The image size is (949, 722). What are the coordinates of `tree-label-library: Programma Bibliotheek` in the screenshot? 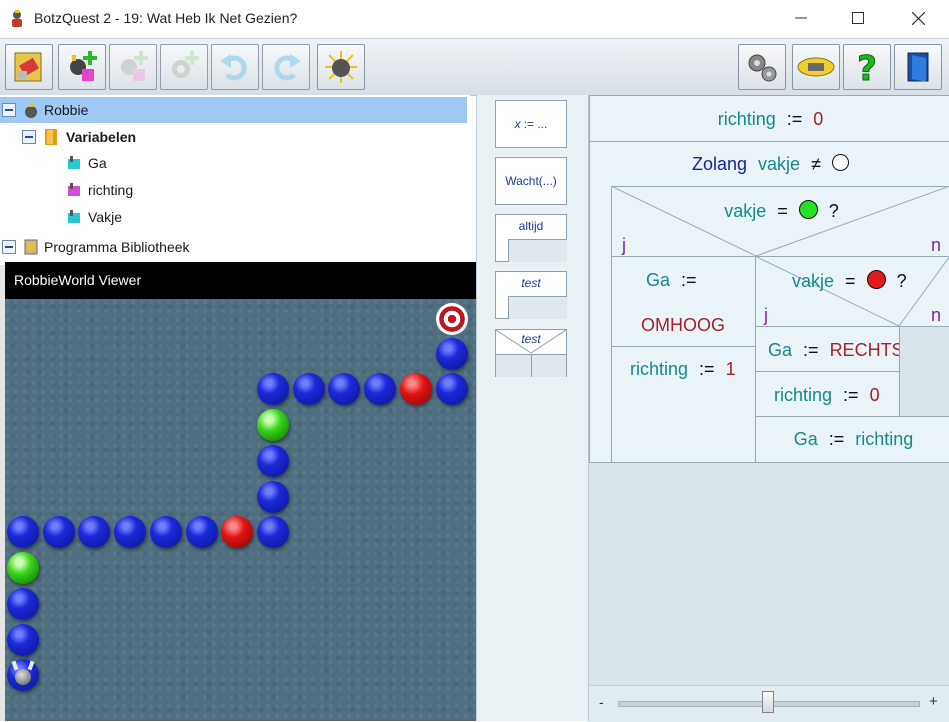 It's located at (117, 247).